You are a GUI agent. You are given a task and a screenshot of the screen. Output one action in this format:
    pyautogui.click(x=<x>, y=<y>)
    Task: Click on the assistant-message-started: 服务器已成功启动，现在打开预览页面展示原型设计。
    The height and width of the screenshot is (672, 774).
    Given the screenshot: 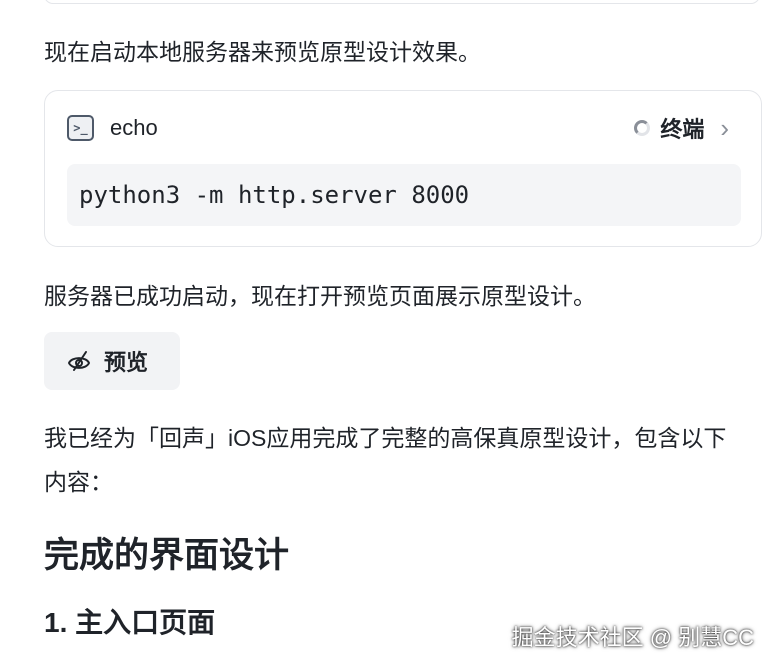 What is the action you would take?
    pyautogui.click(x=320, y=296)
    